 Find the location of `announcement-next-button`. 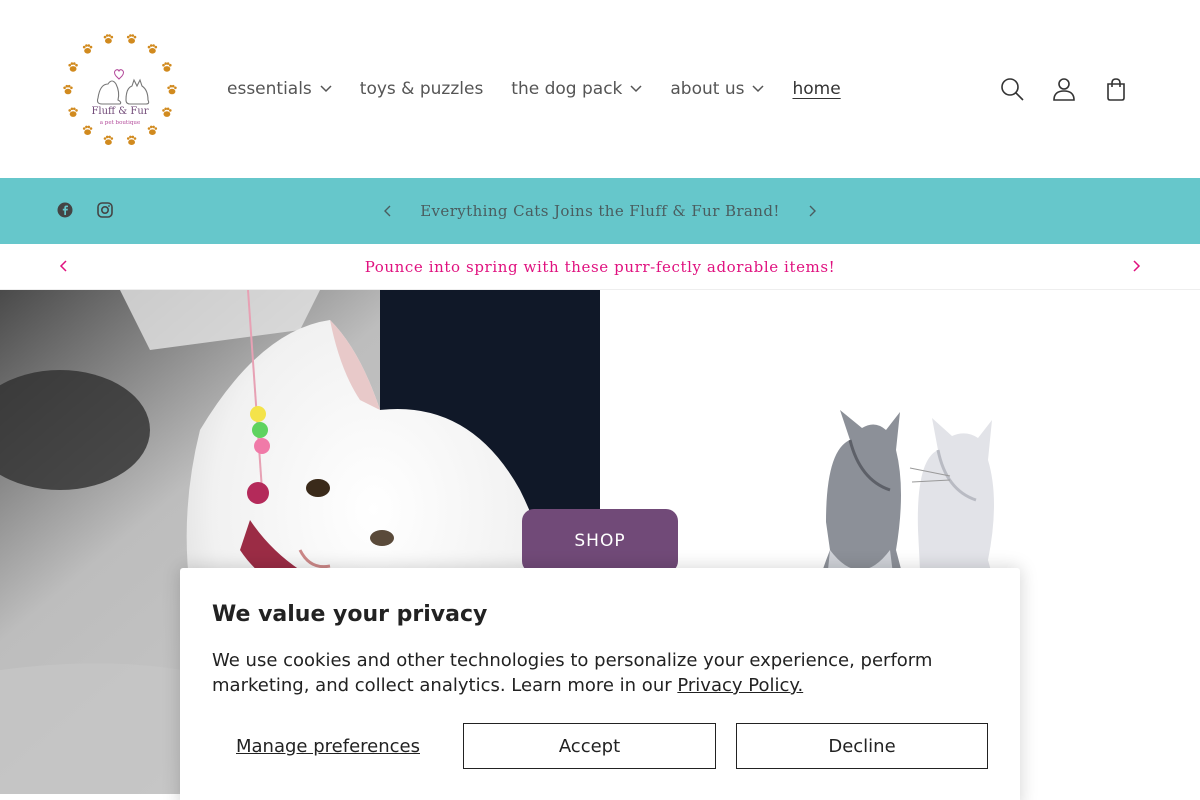

announcement-next-button is located at coordinates (812, 211).